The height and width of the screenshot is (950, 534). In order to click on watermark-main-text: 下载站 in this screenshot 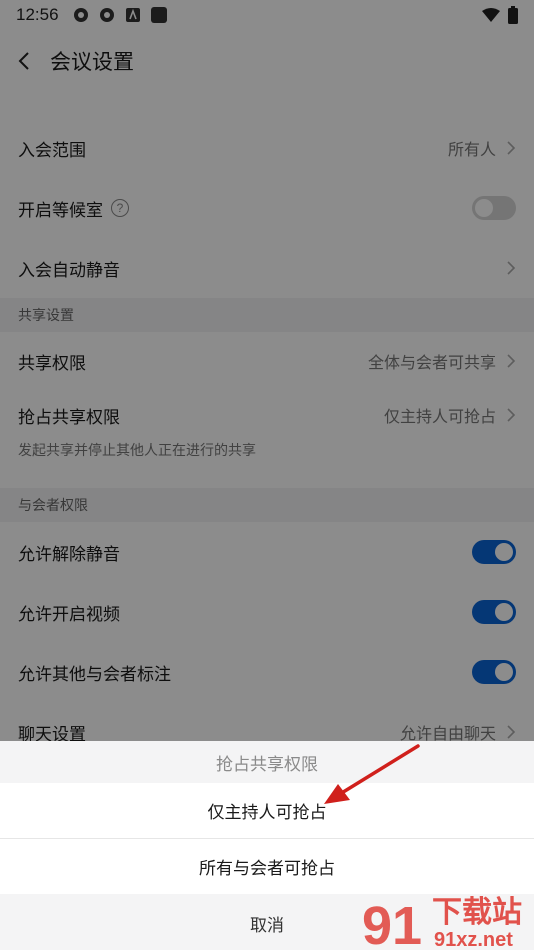, I will do `click(477, 912)`.